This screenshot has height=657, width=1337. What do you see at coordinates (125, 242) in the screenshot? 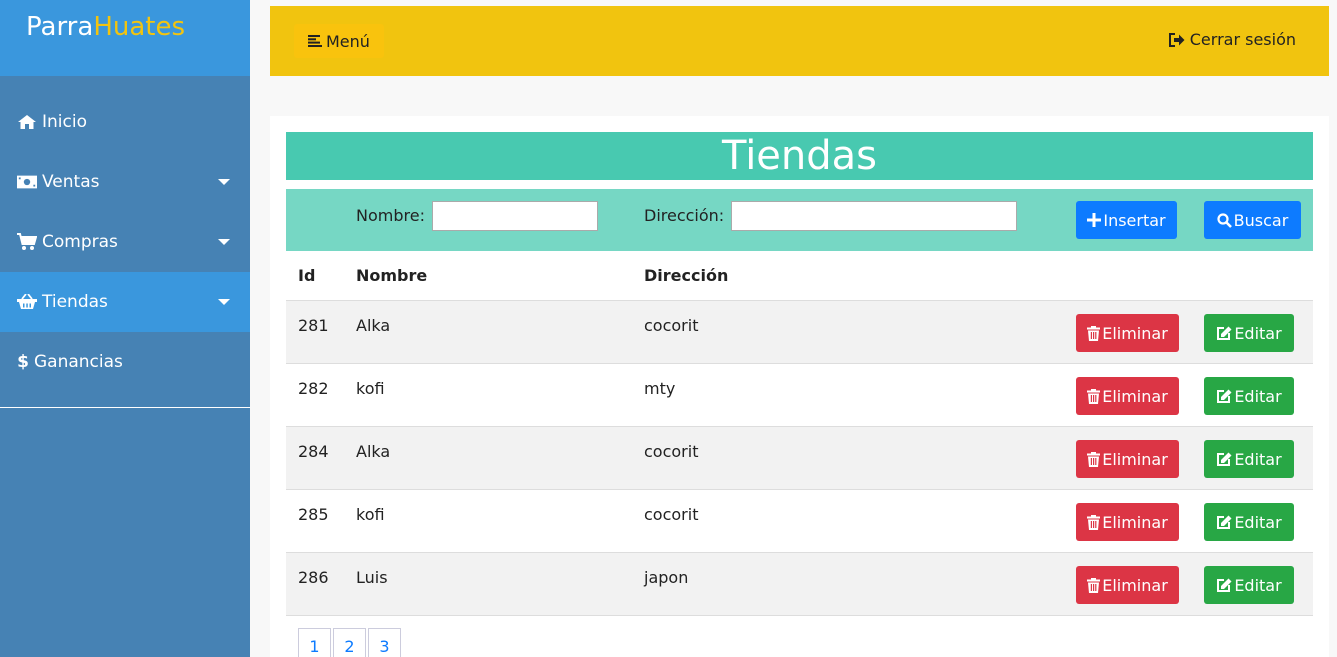
I see `sidebar-item-compras: Compras` at bounding box center [125, 242].